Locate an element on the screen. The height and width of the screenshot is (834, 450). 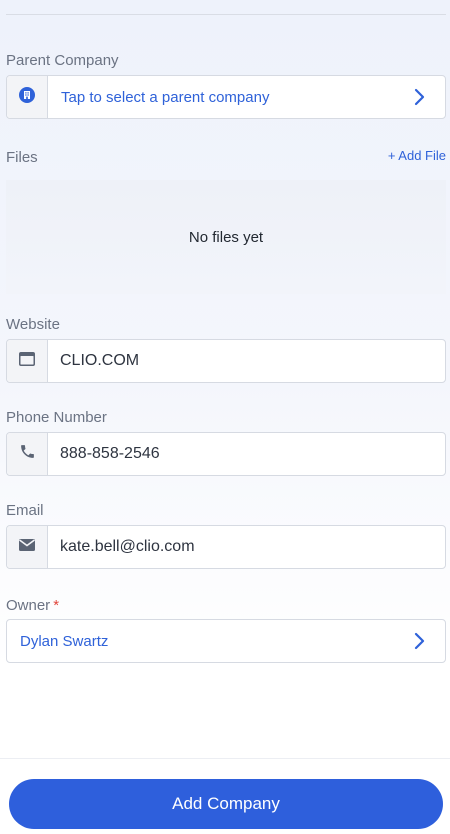
phone-label: Phone Number is located at coordinates (56, 417).